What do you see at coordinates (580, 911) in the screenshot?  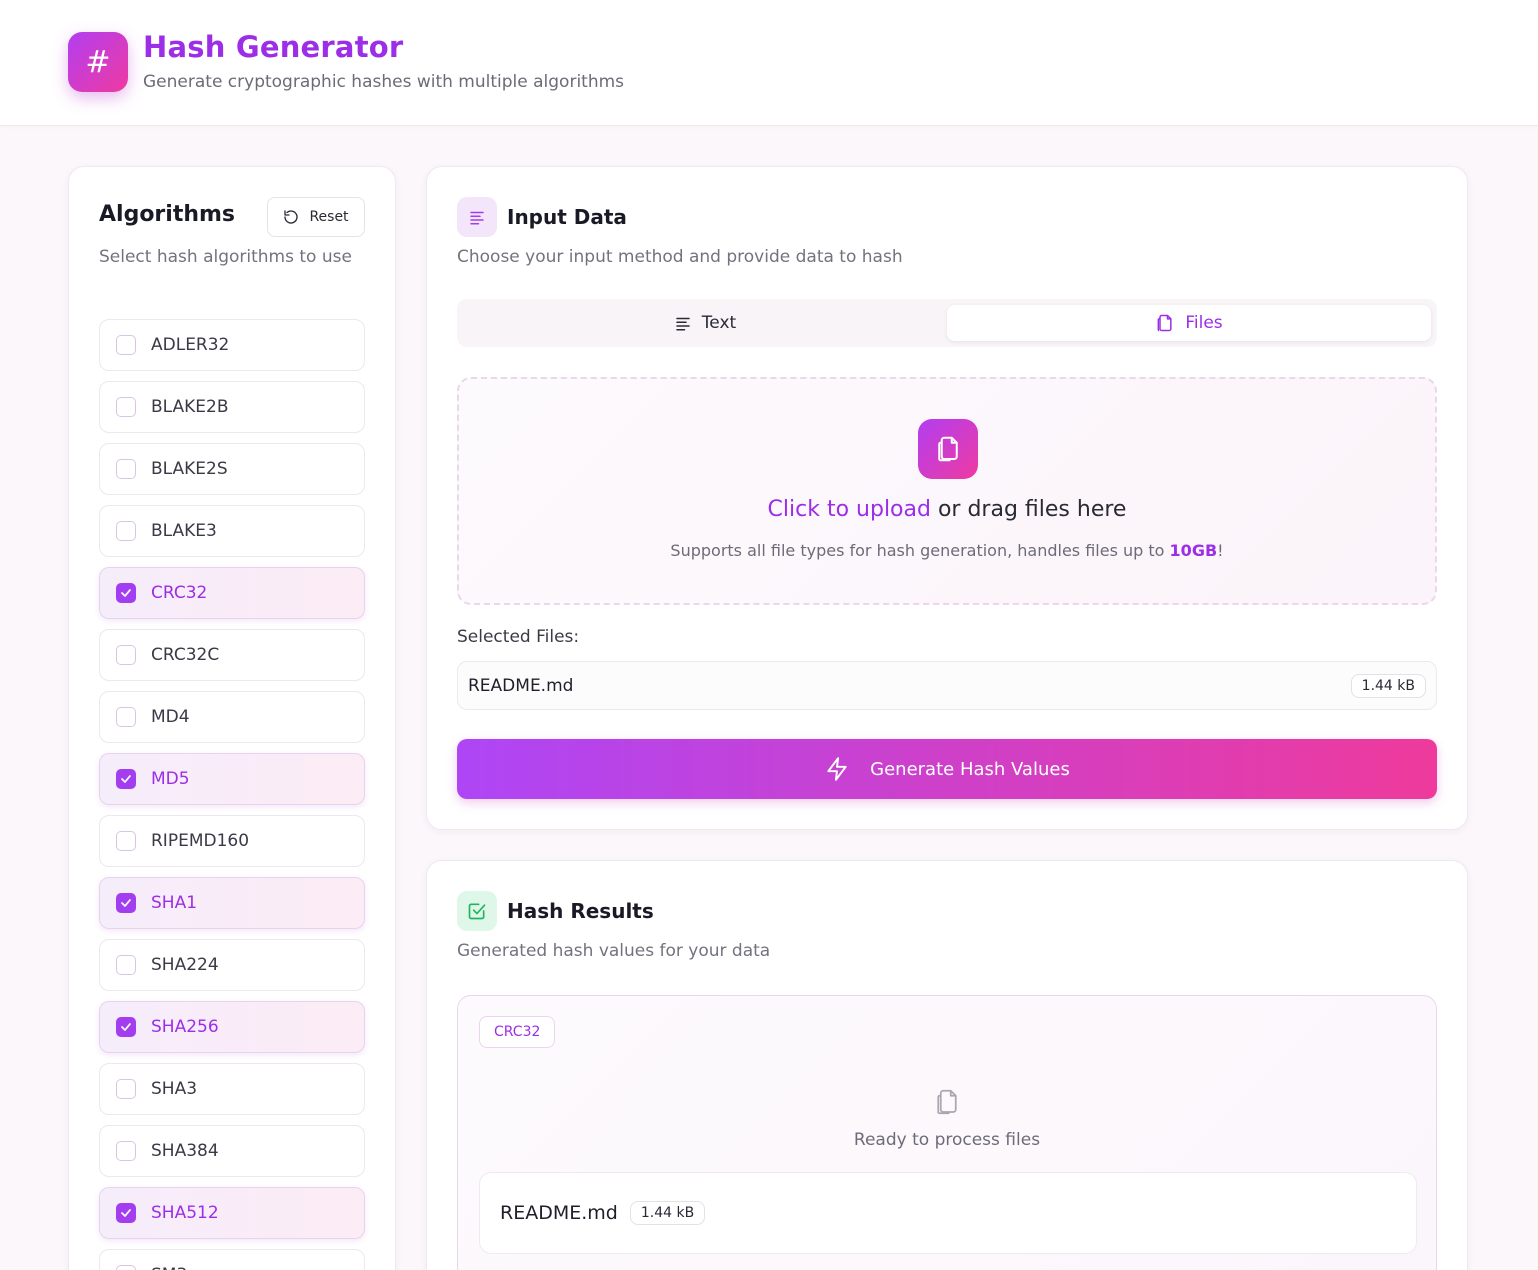 I see `hash-results-title: Hash Results` at bounding box center [580, 911].